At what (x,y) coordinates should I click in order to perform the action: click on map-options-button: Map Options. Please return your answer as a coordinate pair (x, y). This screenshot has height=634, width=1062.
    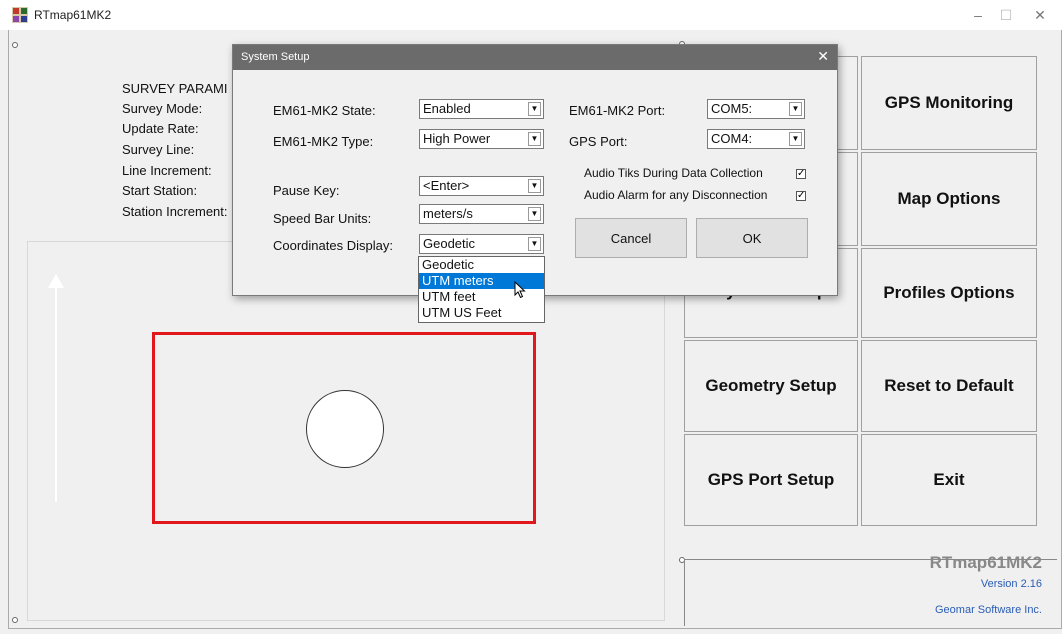
    Looking at the image, I should click on (949, 199).